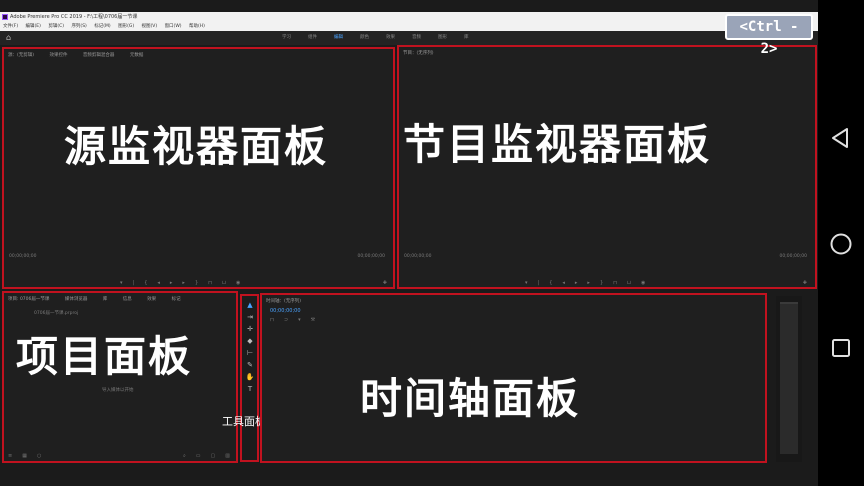 Image resolution: width=864 pixels, height=486 pixels. I want to click on source-add-button: ✚, so click(385, 283).